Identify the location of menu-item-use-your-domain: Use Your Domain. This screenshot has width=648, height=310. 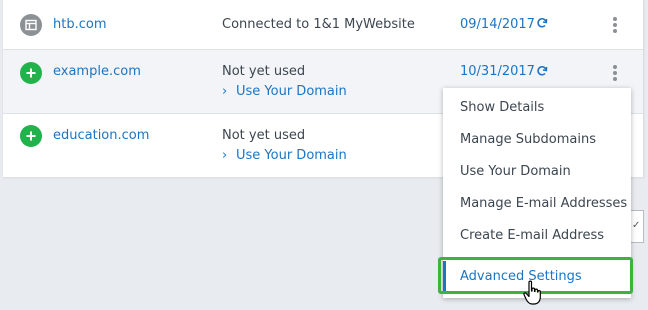
(537, 172).